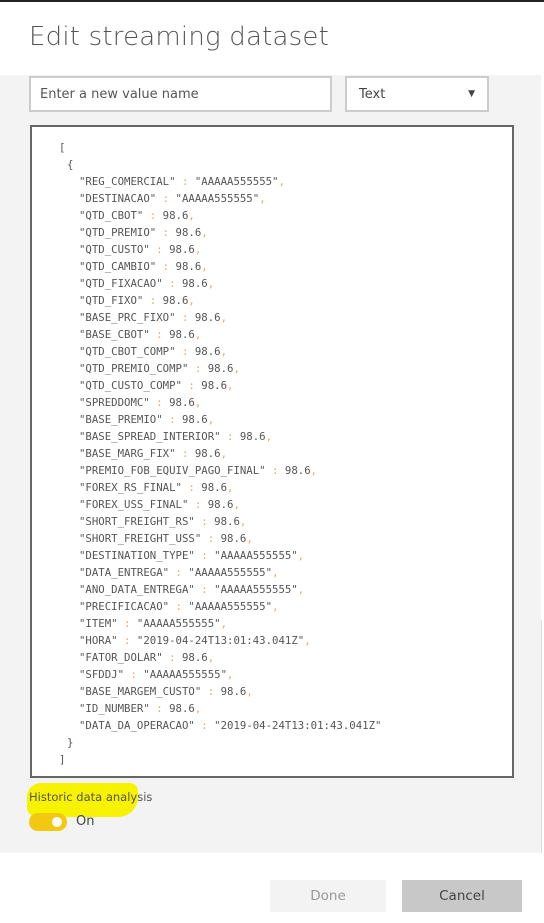 This screenshot has width=544, height=923. Describe the element at coordinates (130, 487) in the screenshot. I see `json-key: "FOREX_RS_FINAL"` at that location.